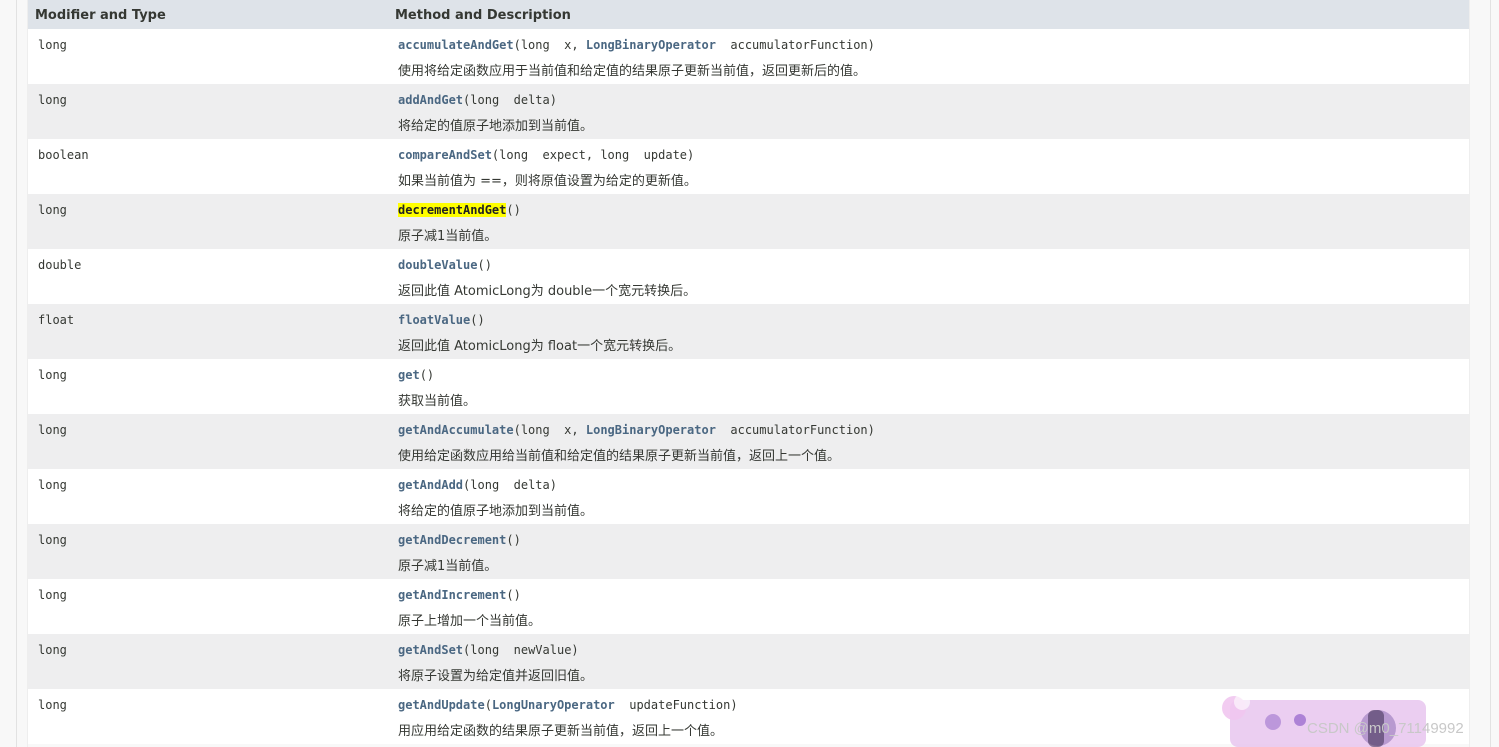  What do you see at coordinates (437, 265) in the screenshot?
I see `method-name-link: doubleValue` at bounding box center [437, 265].